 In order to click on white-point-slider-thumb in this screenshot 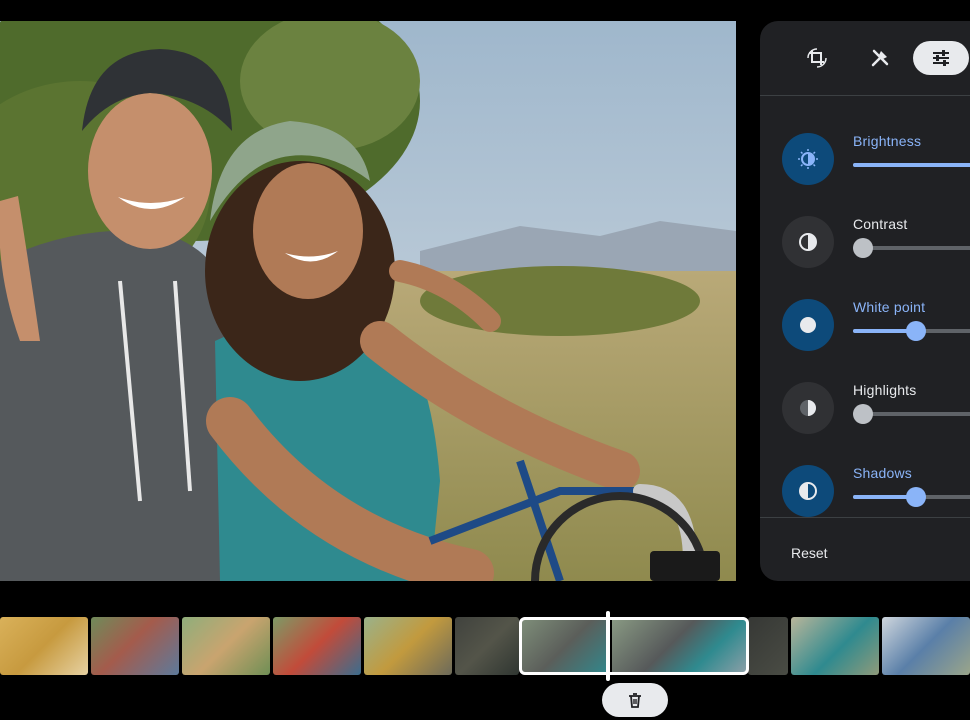, I will do `click(916, 331)`.